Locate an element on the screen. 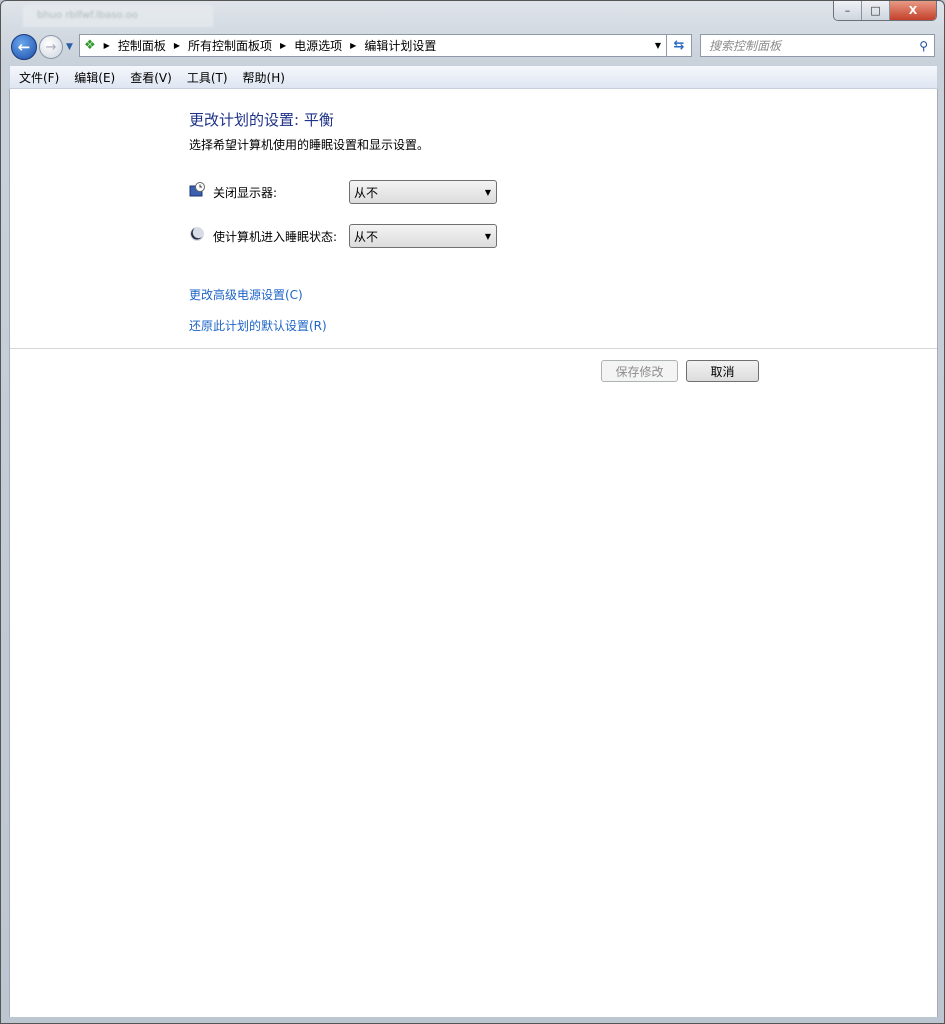 The image size is (945, 1024). address-bar: ❖ ▶ 控制面板 ▶ 所有控制面板项 ▶ 电源选项 ▶ 编辑计划设置 ▼ is located at coordinates (373, 45).